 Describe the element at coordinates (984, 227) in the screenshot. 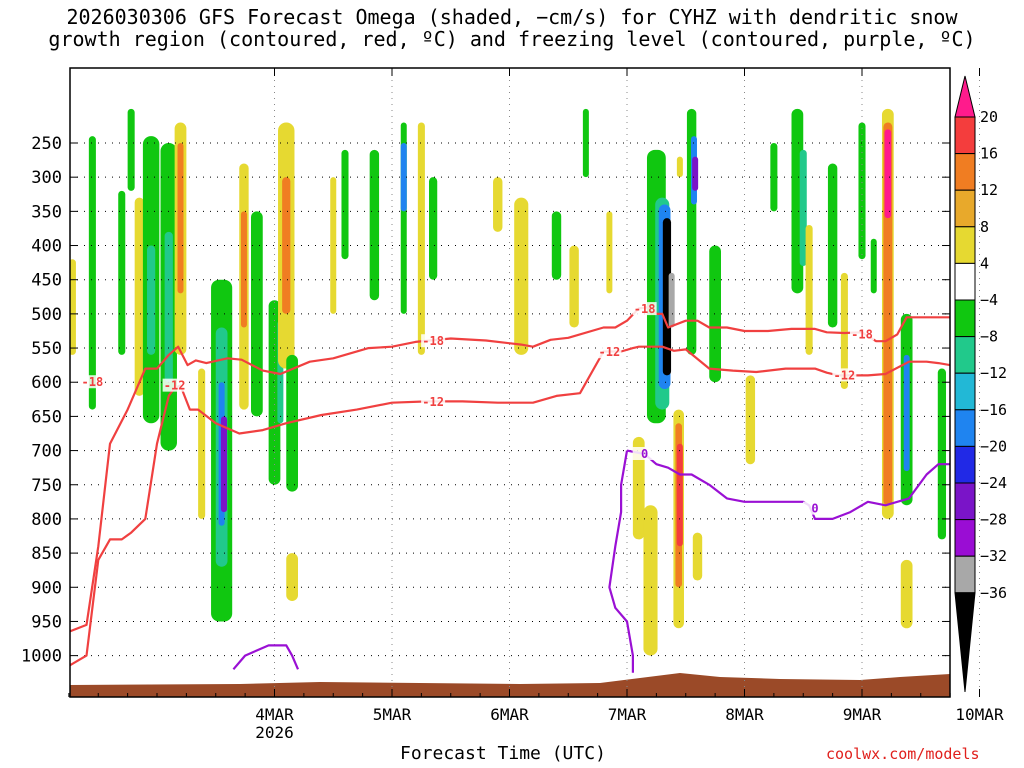

I see `colorbar-label-3: 8` at that location.